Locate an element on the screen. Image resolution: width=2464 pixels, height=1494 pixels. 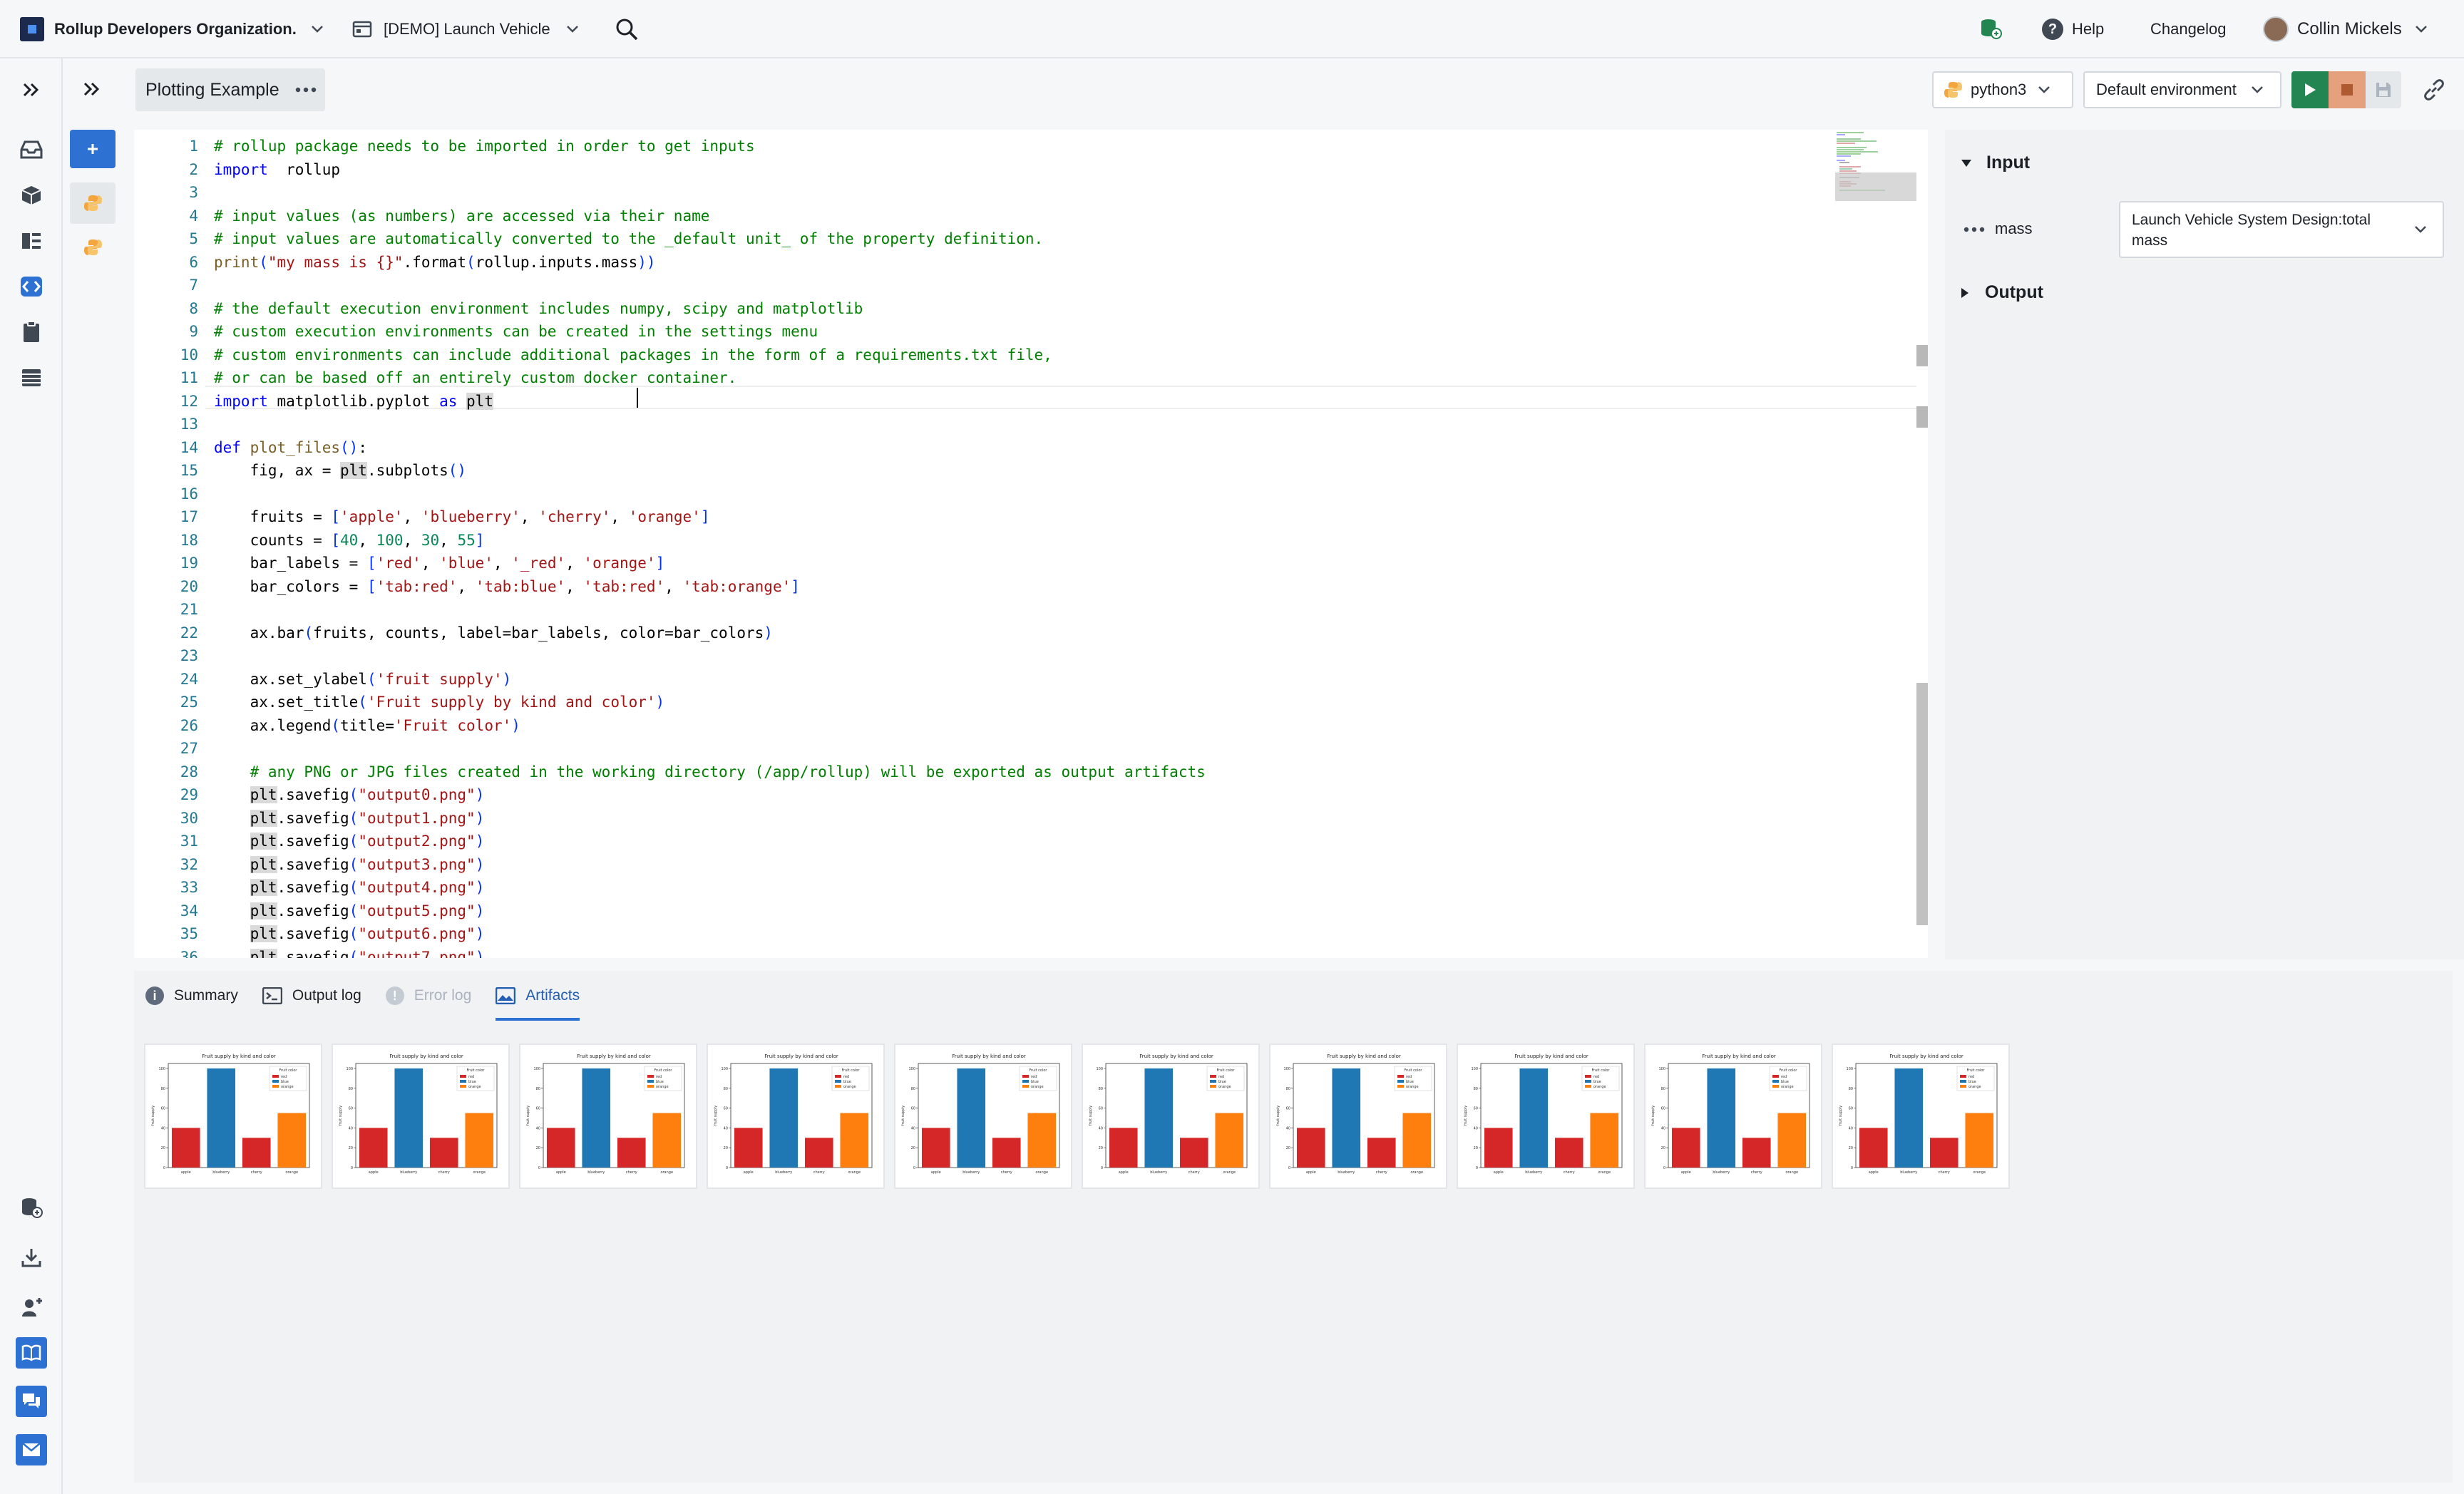
book-icon is located at coordinates (31, 1353).